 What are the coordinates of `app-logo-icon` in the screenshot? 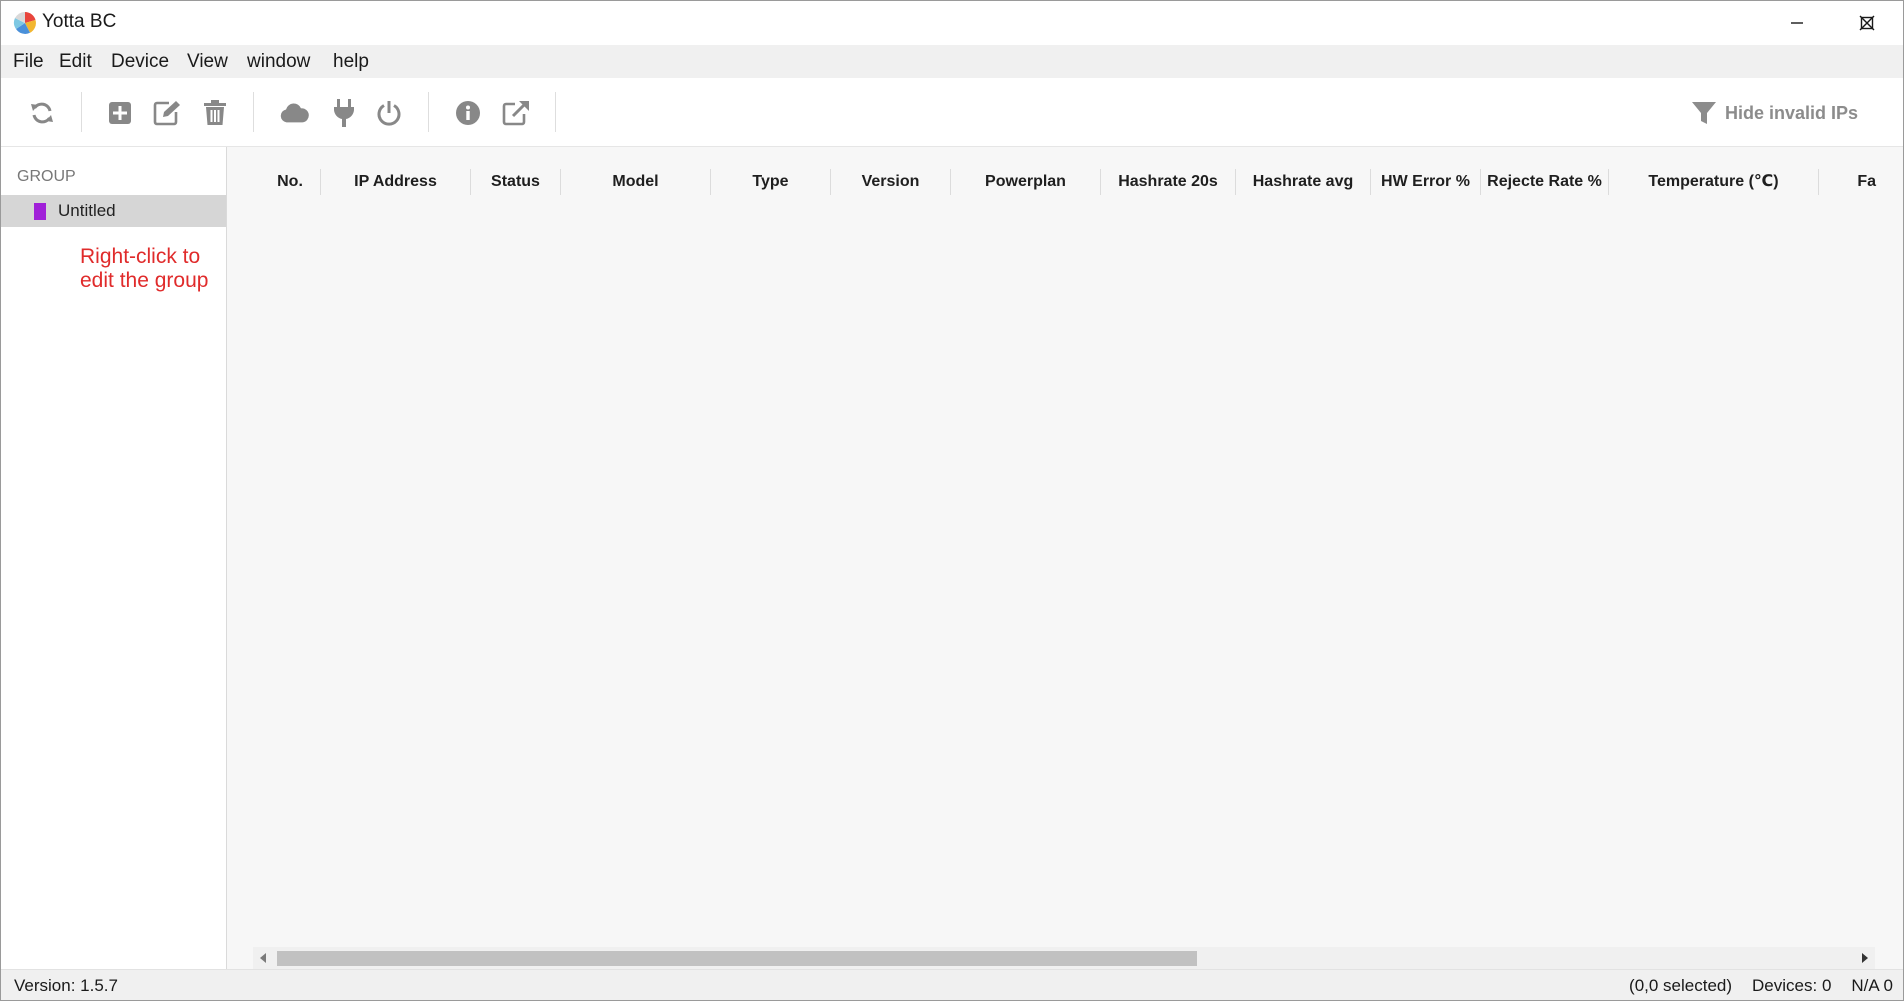 It's located at (24, 22).